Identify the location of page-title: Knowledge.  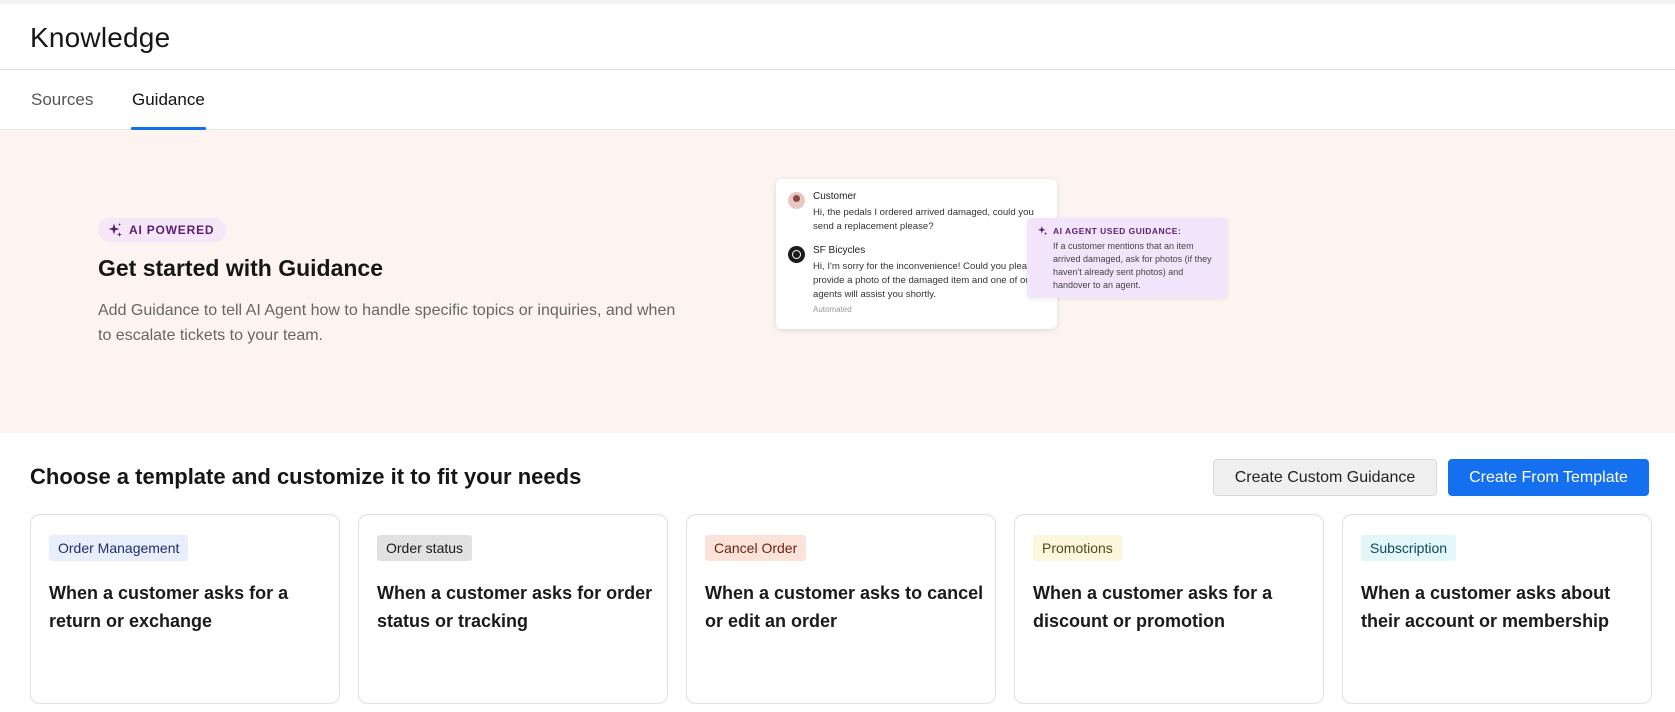
(100, 37).